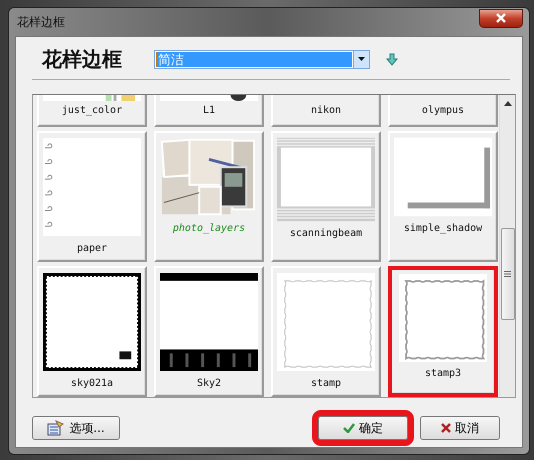  I want to click on frame-name: Sky2, so click(209, 383).